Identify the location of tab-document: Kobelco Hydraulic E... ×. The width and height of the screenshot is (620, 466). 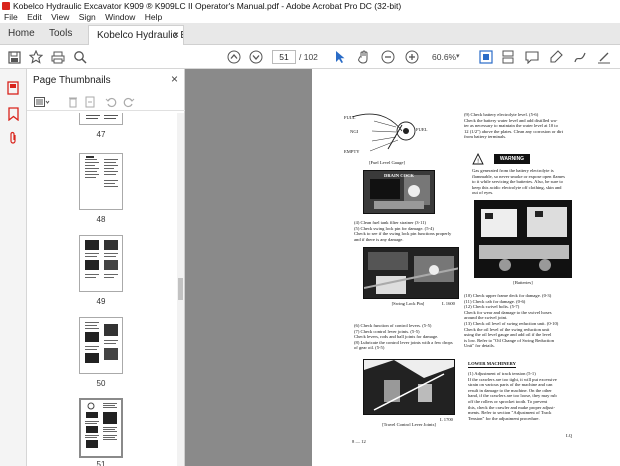
(136, 35).